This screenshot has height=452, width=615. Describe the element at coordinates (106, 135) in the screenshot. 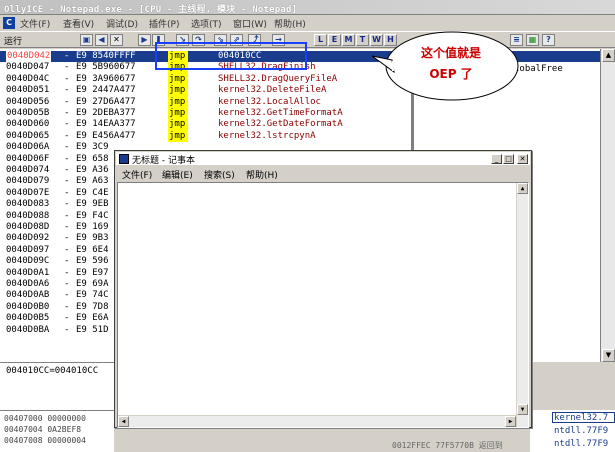

I see `disasm-bytes: E9 E456A477` at that location.